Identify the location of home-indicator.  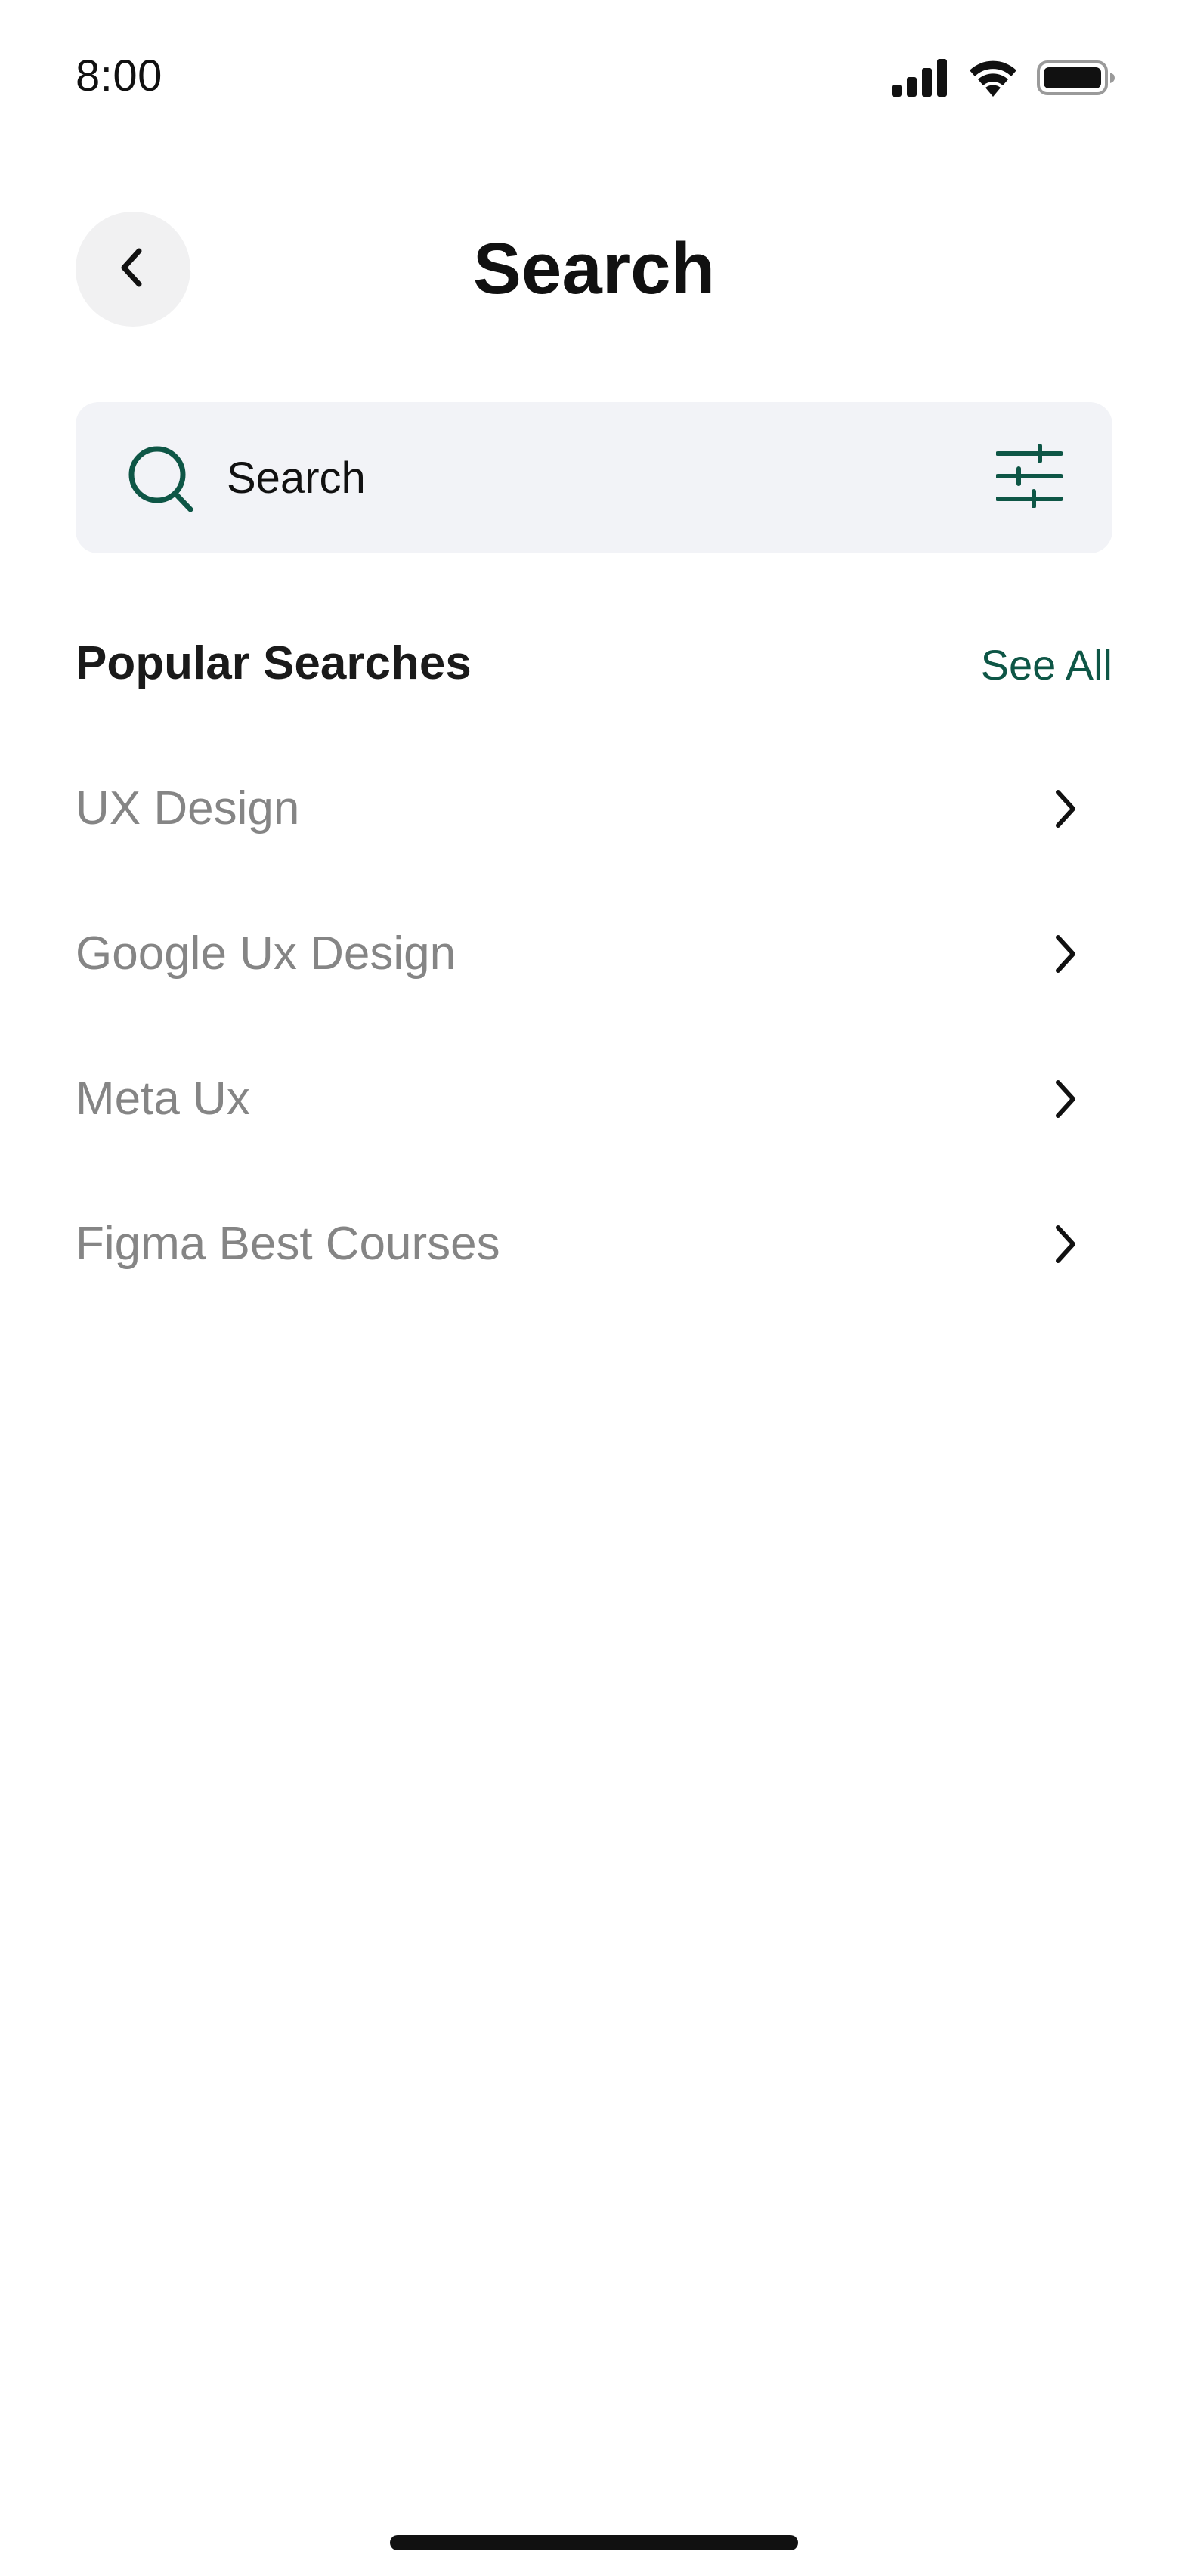
(594, 2542).